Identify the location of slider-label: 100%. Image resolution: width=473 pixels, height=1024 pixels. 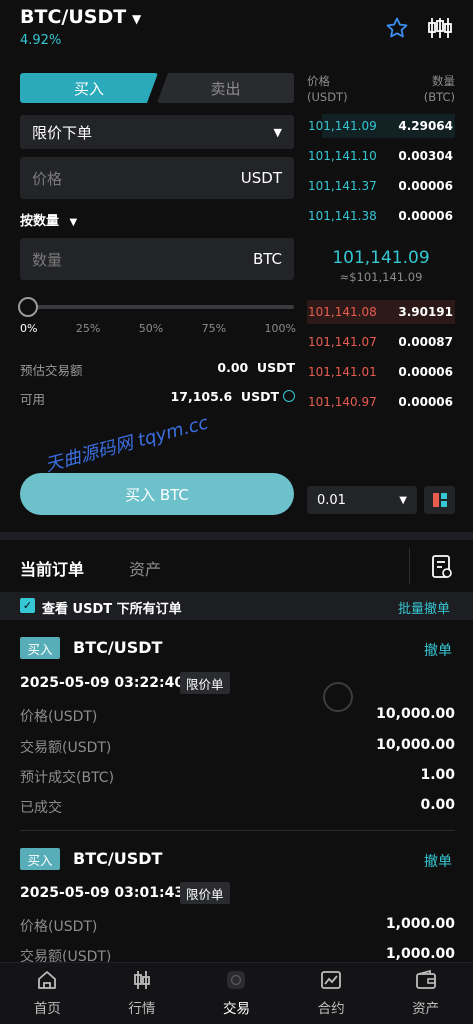
(280, 328).